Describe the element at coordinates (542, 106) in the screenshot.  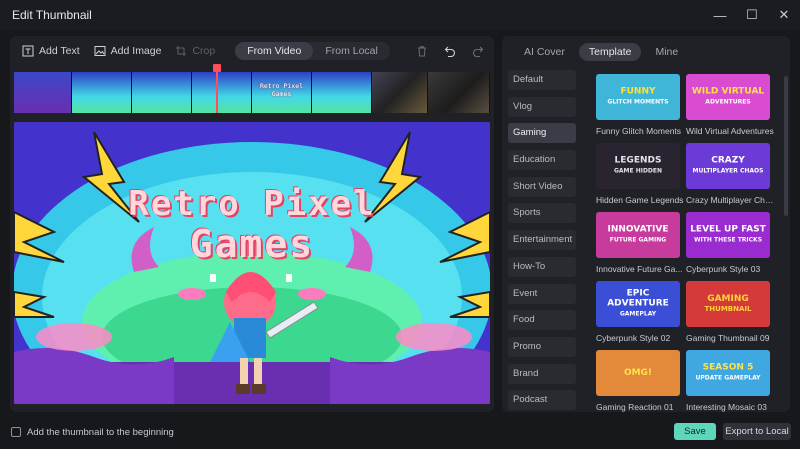
I see `category-vlog: Vlog` at that location.